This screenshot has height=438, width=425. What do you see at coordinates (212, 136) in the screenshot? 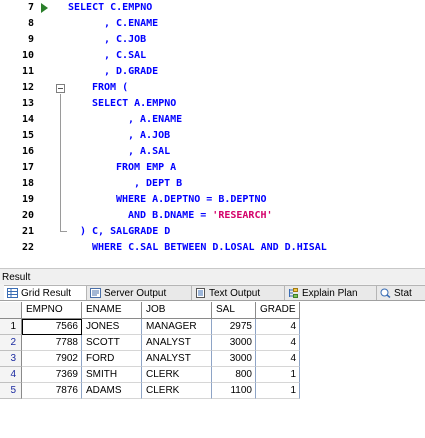
I see `code-line: 15 , A.JOB` at bounding box center [212, 136].